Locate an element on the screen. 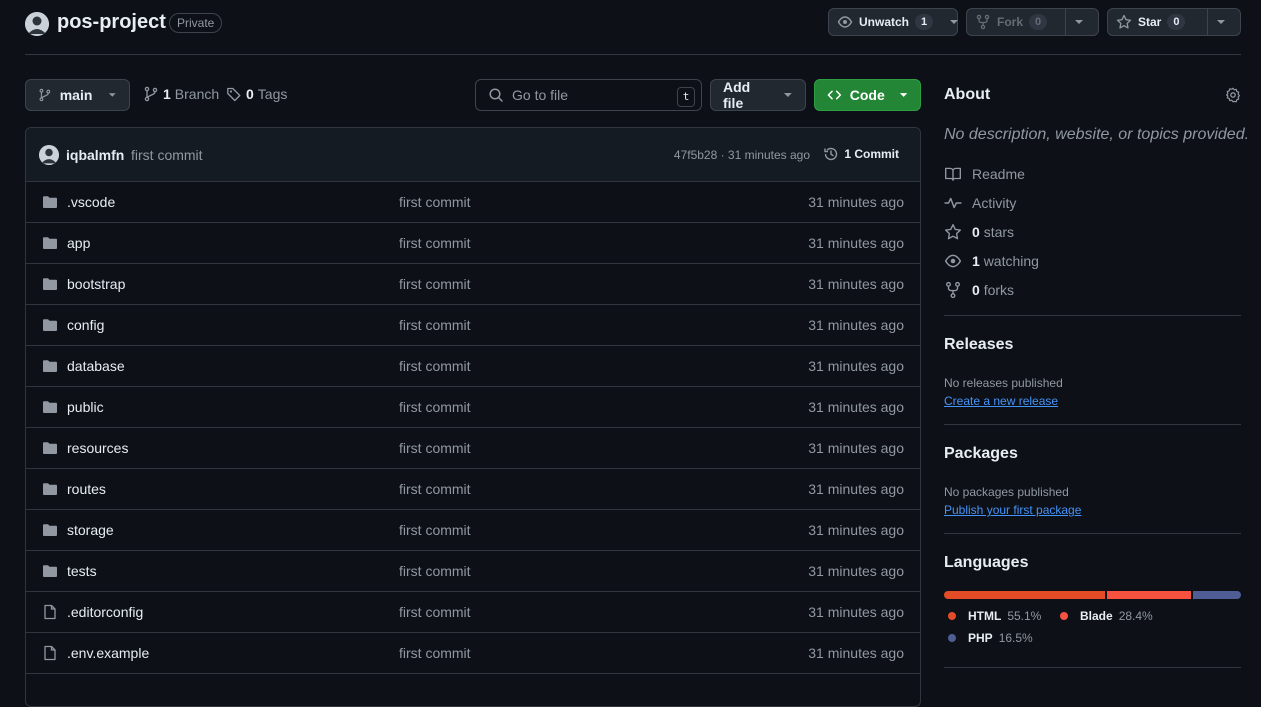  tag-count: 0 is located at coordinates (250, 94).